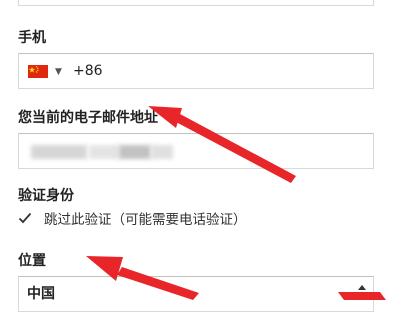 The height and width of the screenshot is (312, 400). What do you see at coordinates (41, 294) in the screenshot?
I see `location-selected-value: 中国` at bounding box center [41, 294].